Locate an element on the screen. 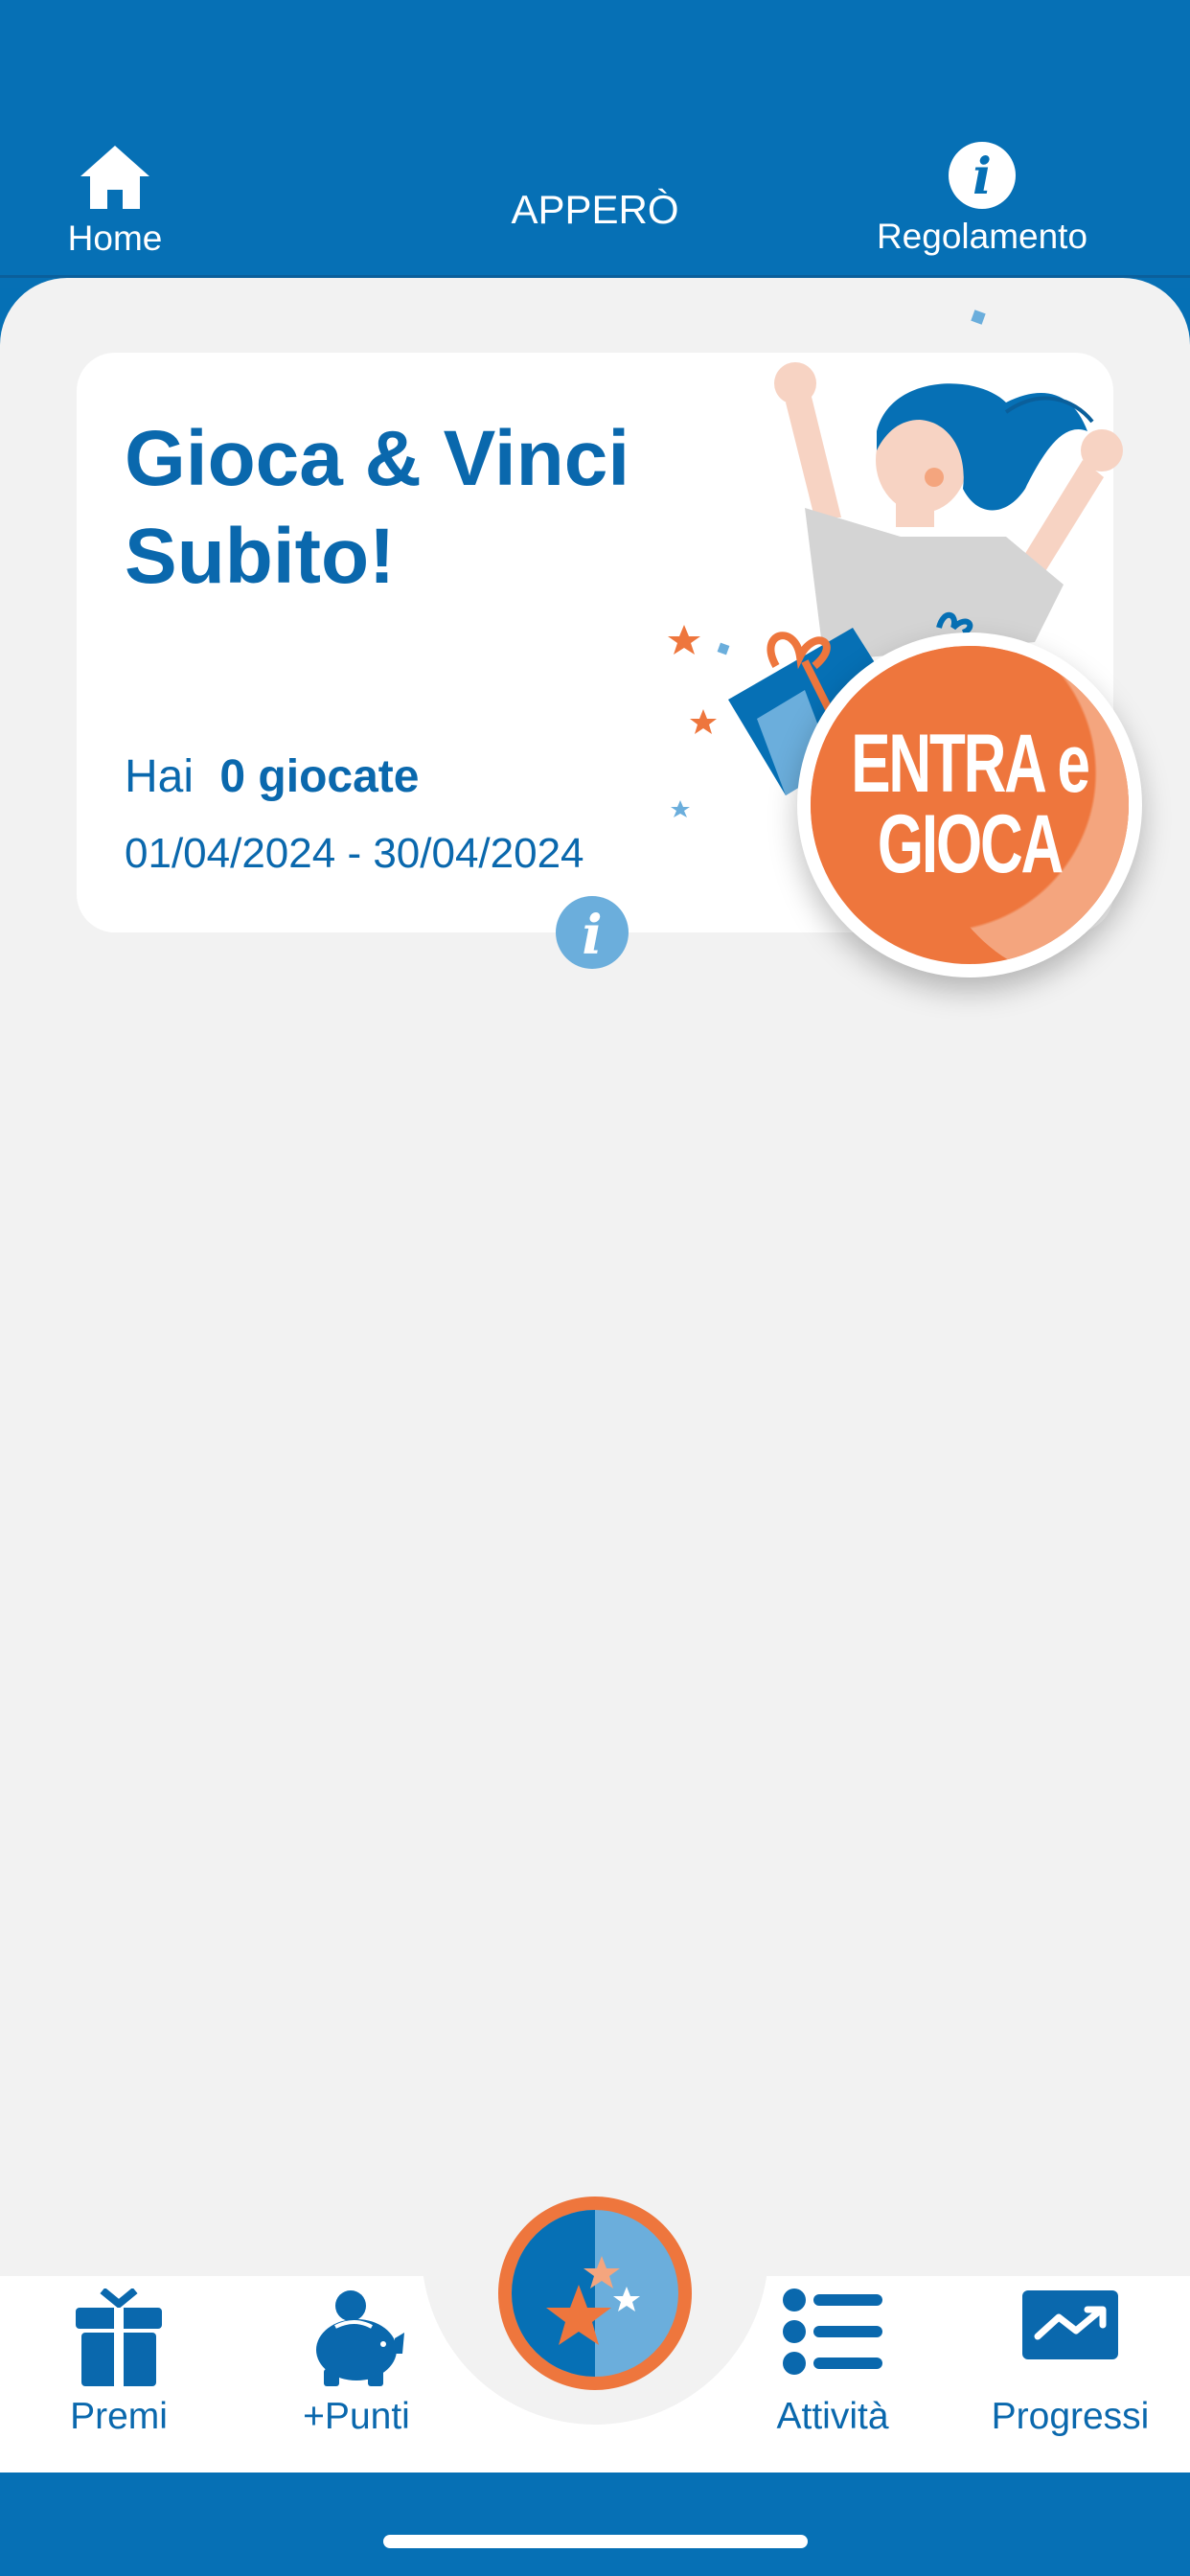 This screenshot has height=2576, width=1190. enter-and-play-button: ENTRA e GIOCA is located at coordinates (969, 805).